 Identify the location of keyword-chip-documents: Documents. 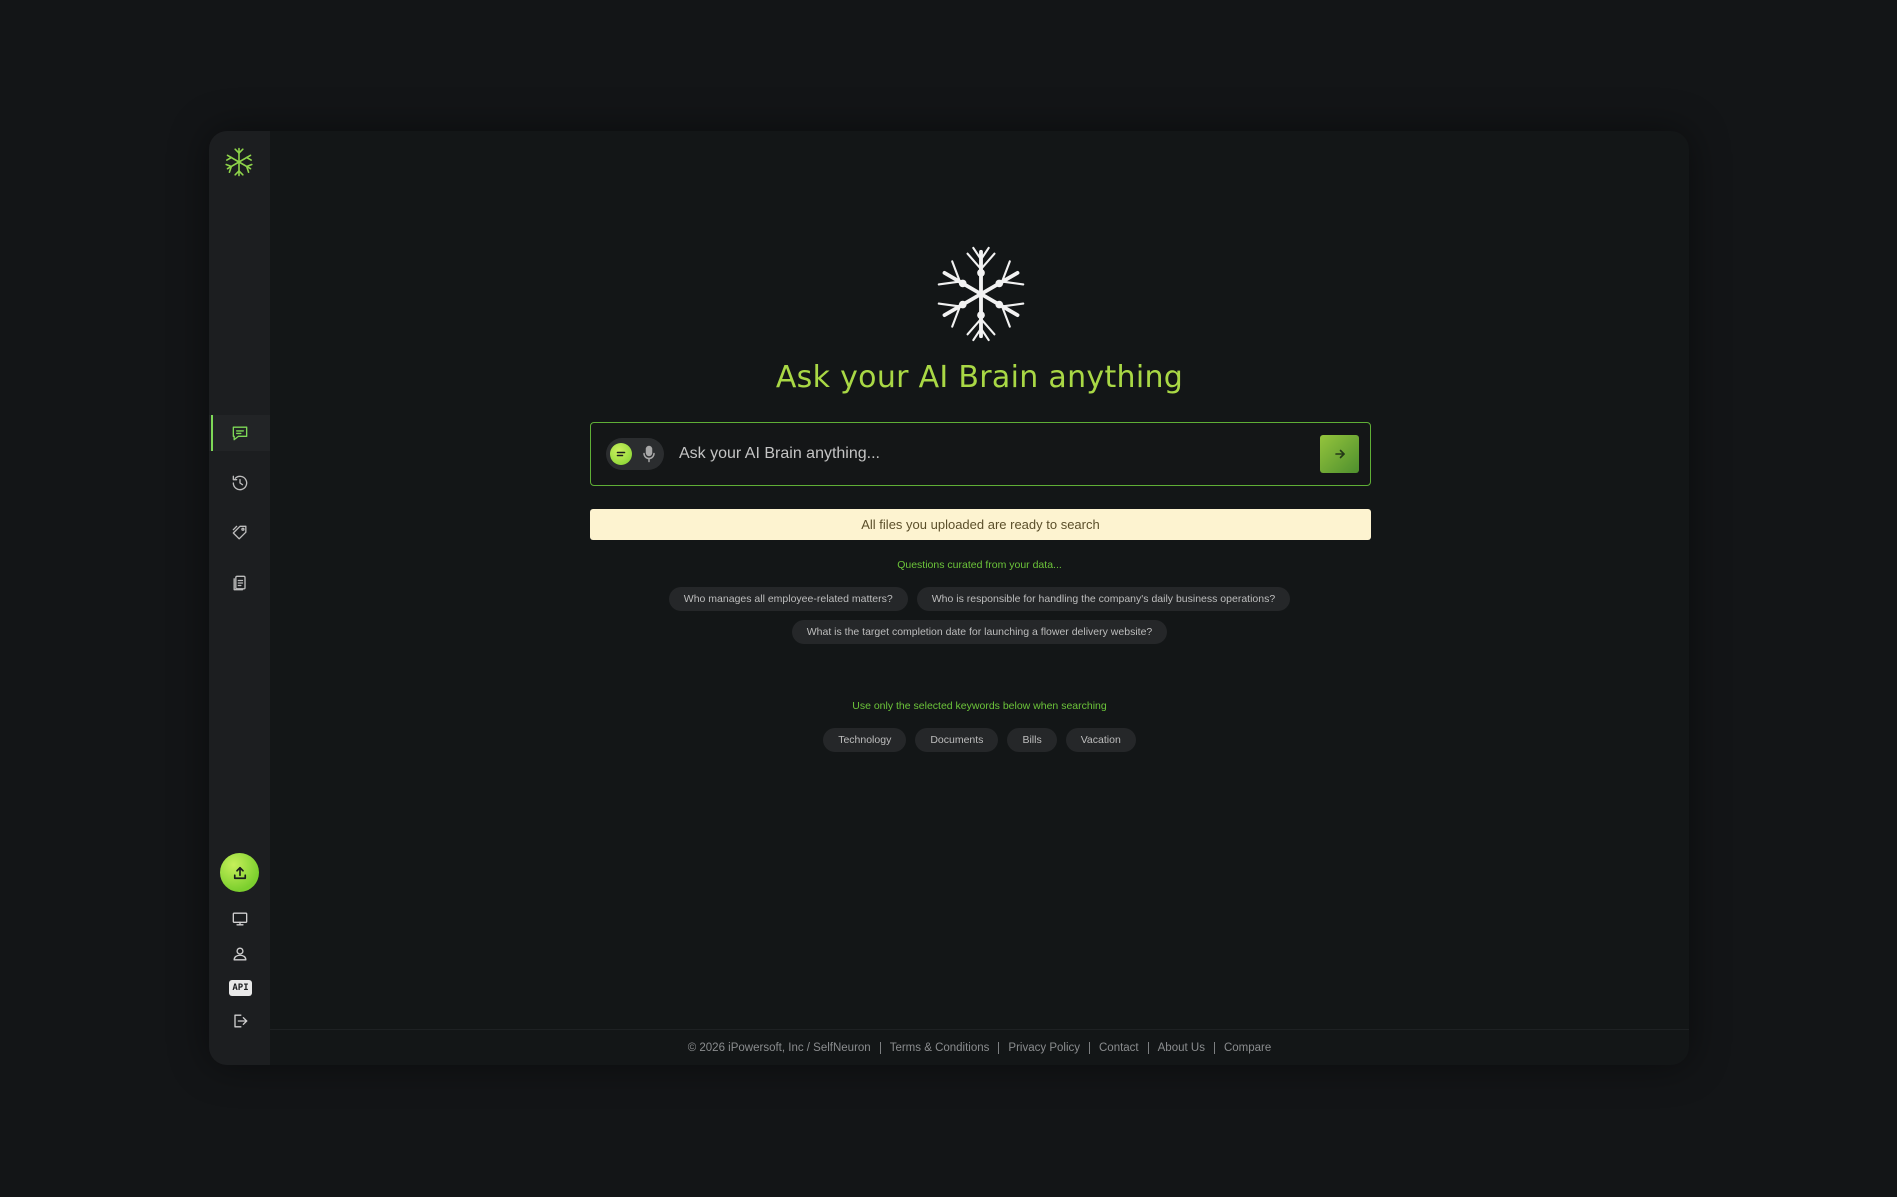
(957, 740).